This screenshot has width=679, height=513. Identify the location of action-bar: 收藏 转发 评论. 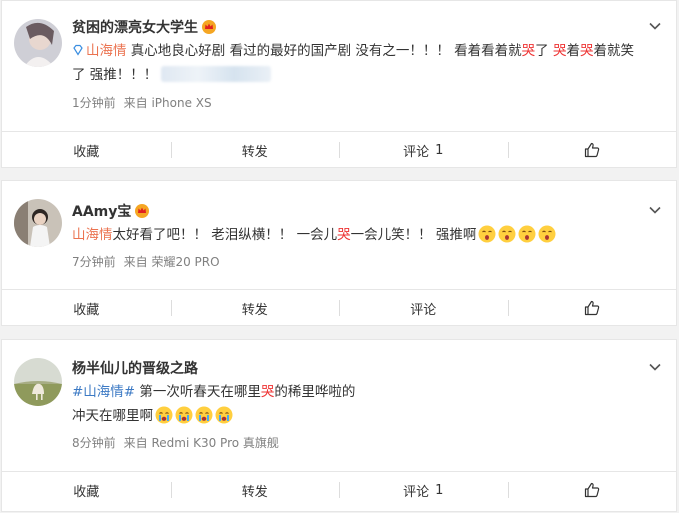
(339, 307).